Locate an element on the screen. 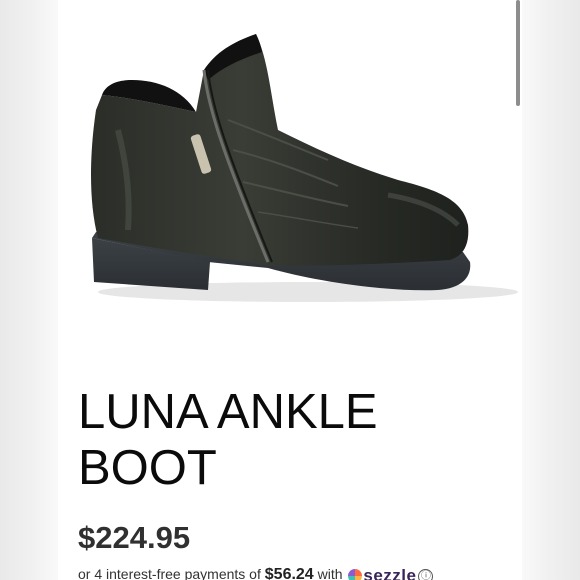  sezzle-logo: sezzle is located at coordinates (382, 573).